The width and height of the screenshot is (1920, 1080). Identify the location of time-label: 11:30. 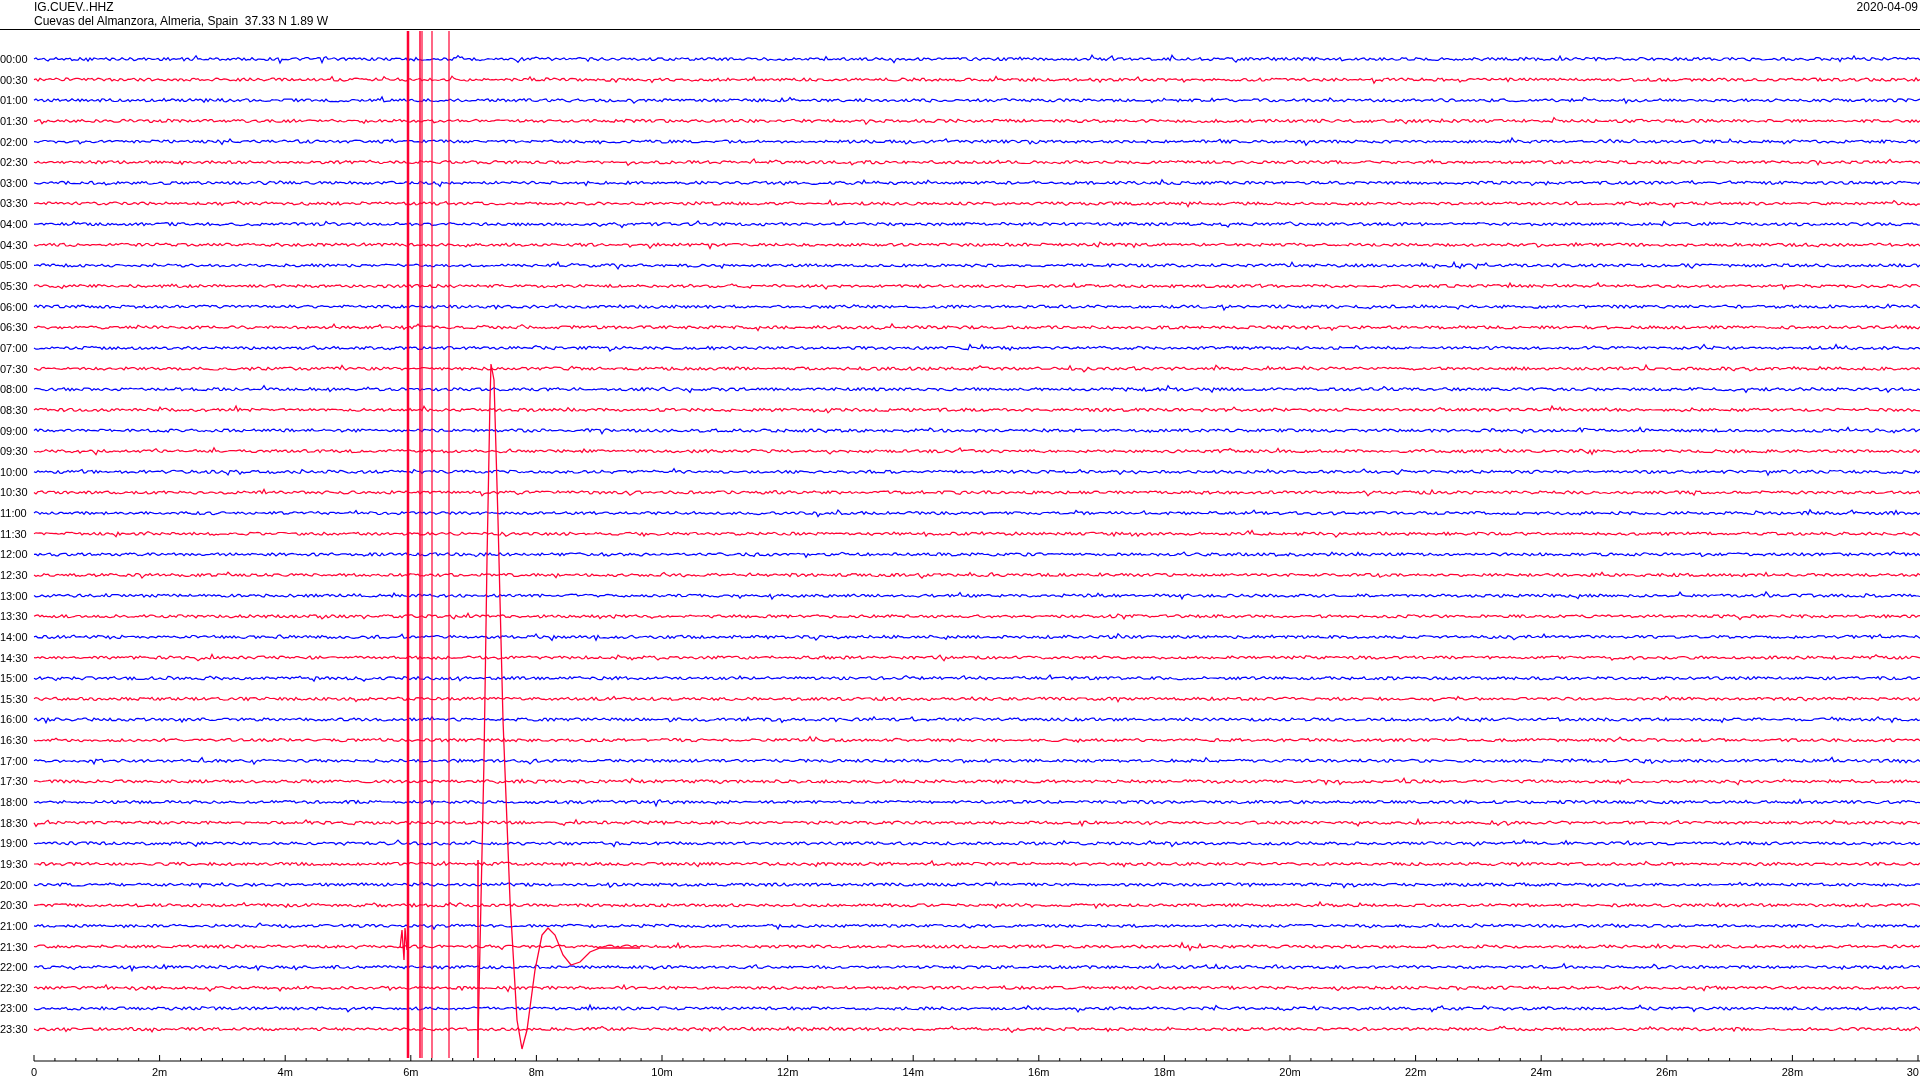
(13, 533).